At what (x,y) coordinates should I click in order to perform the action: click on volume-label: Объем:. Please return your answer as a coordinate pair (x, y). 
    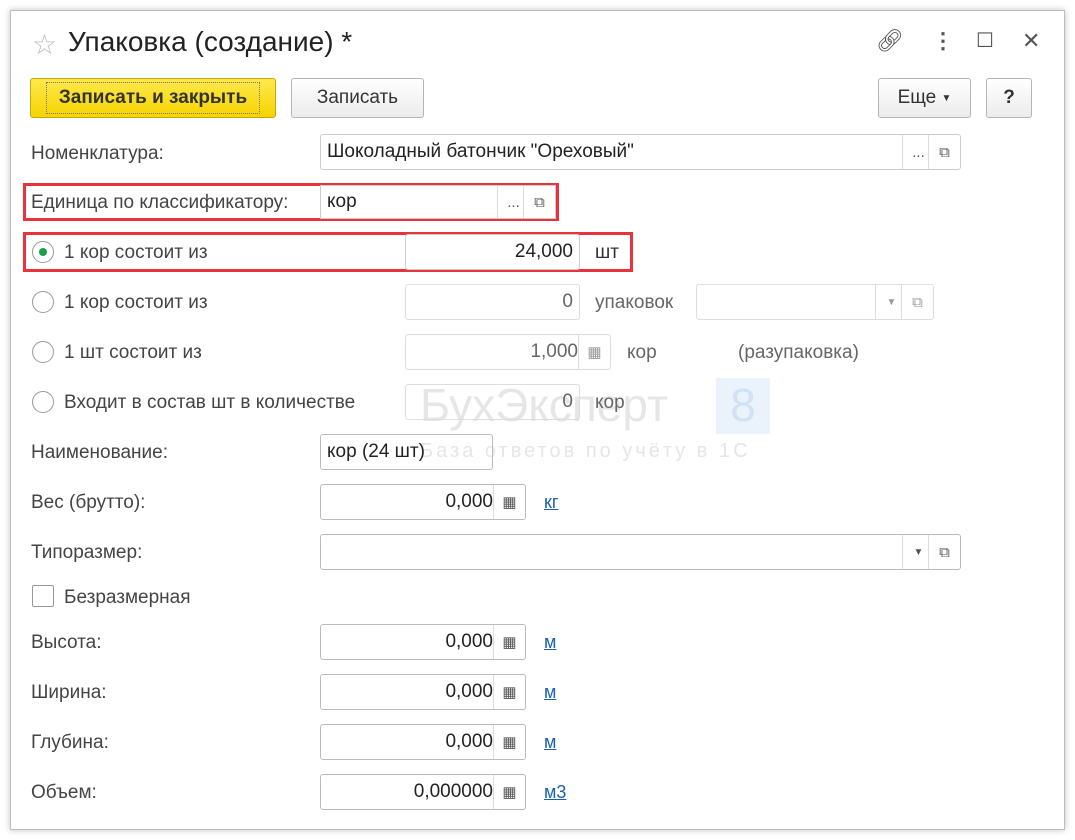
    Looking at the image, I should click on (64, 792).